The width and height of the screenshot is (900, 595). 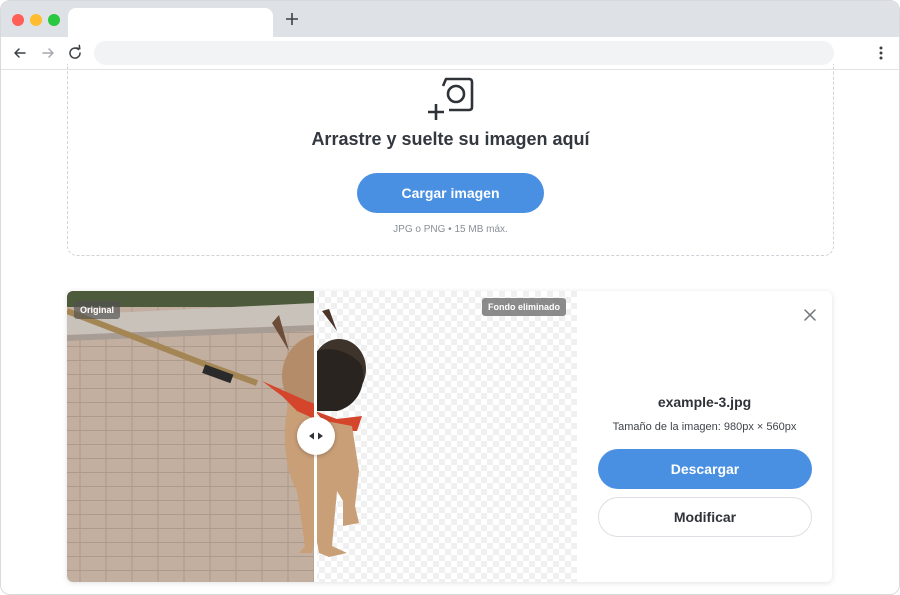 What do you see at coordinates (450, 139) in the screenshot?
I see `drop-title: Arrastre y suelte su imagen aquí` at bounding box center [450, 139].